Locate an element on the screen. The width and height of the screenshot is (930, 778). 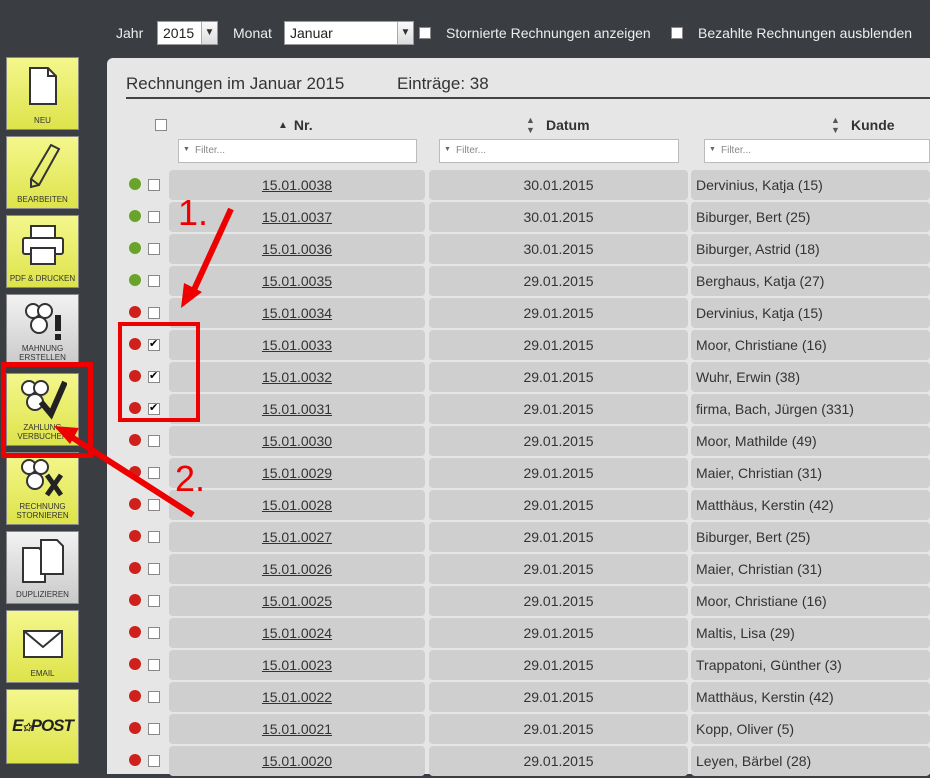
invoice-number-cell: 15.01.0034 is located at coordinates (297, 313).